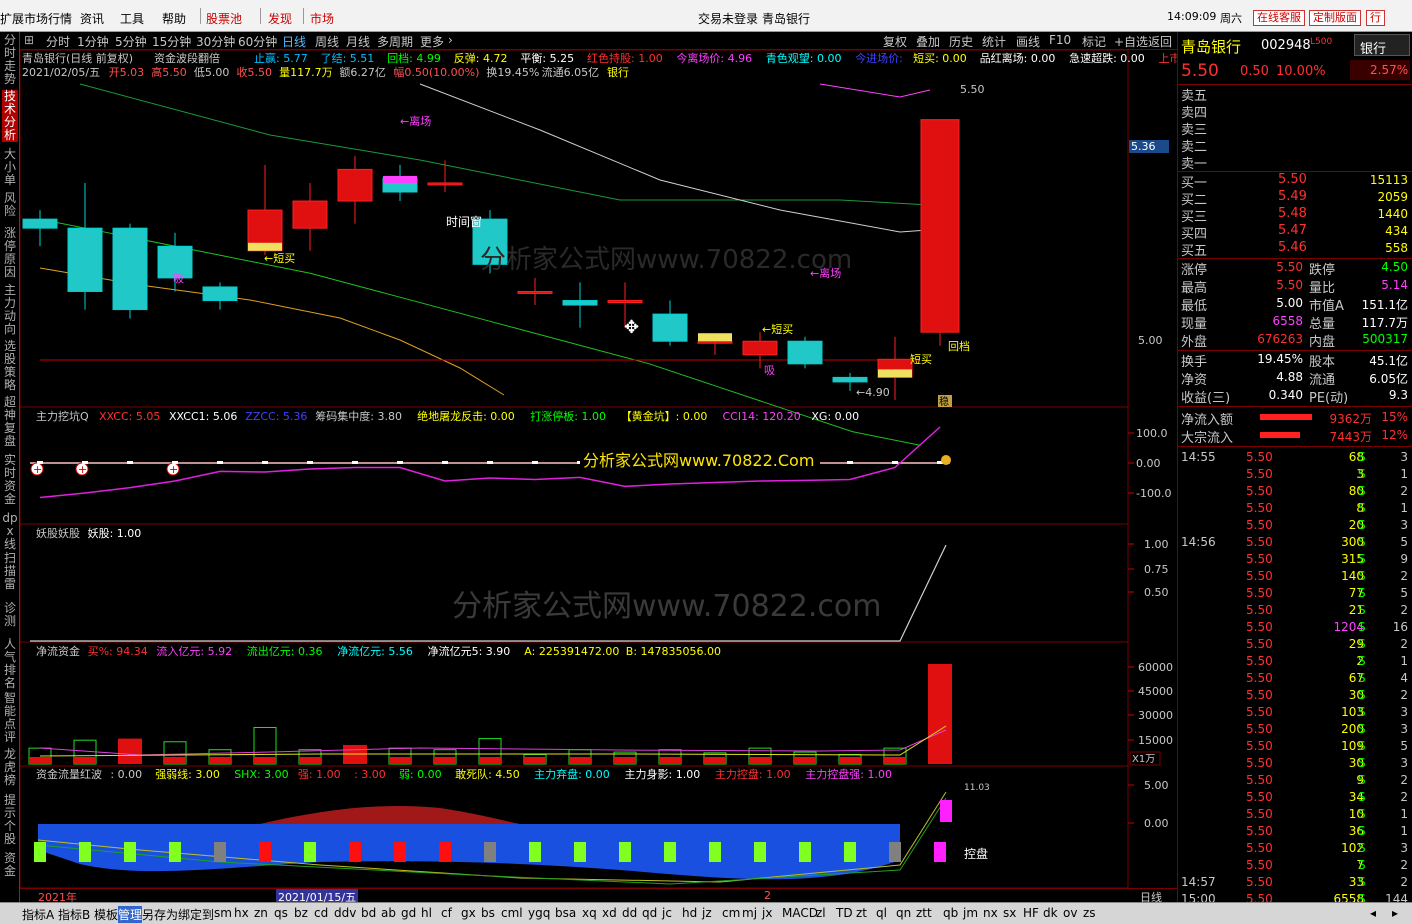  Describe the element at coordinates (861, 913) in the screenshot. I see `indicator-tab-37: zt` at that location.